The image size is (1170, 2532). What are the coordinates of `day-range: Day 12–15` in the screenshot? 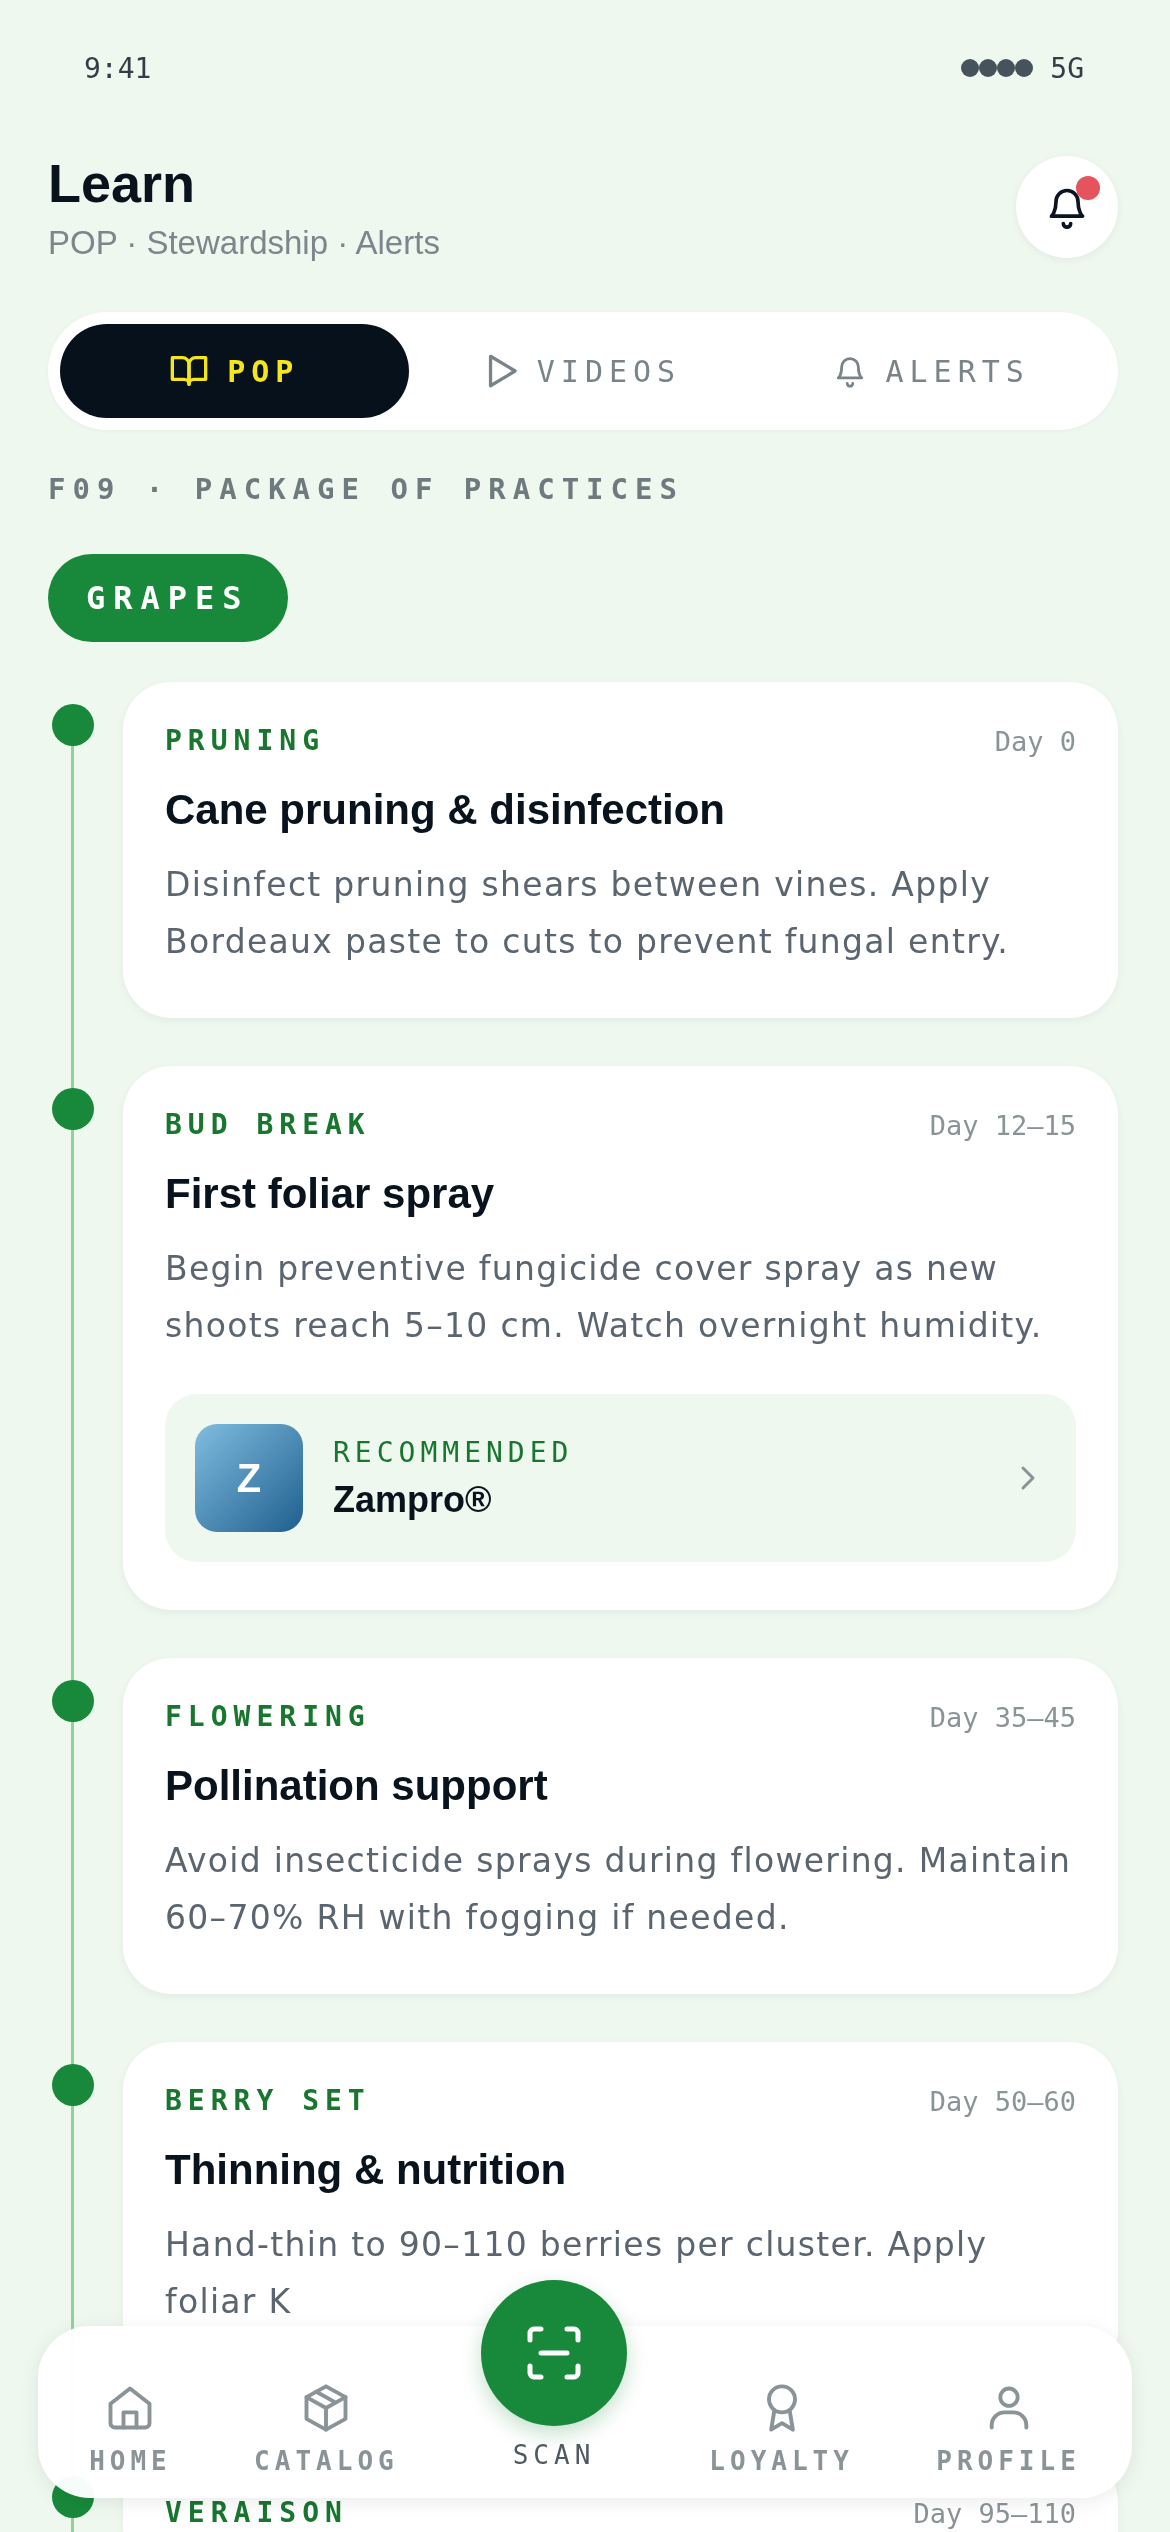 It's located at (1002, 1125).